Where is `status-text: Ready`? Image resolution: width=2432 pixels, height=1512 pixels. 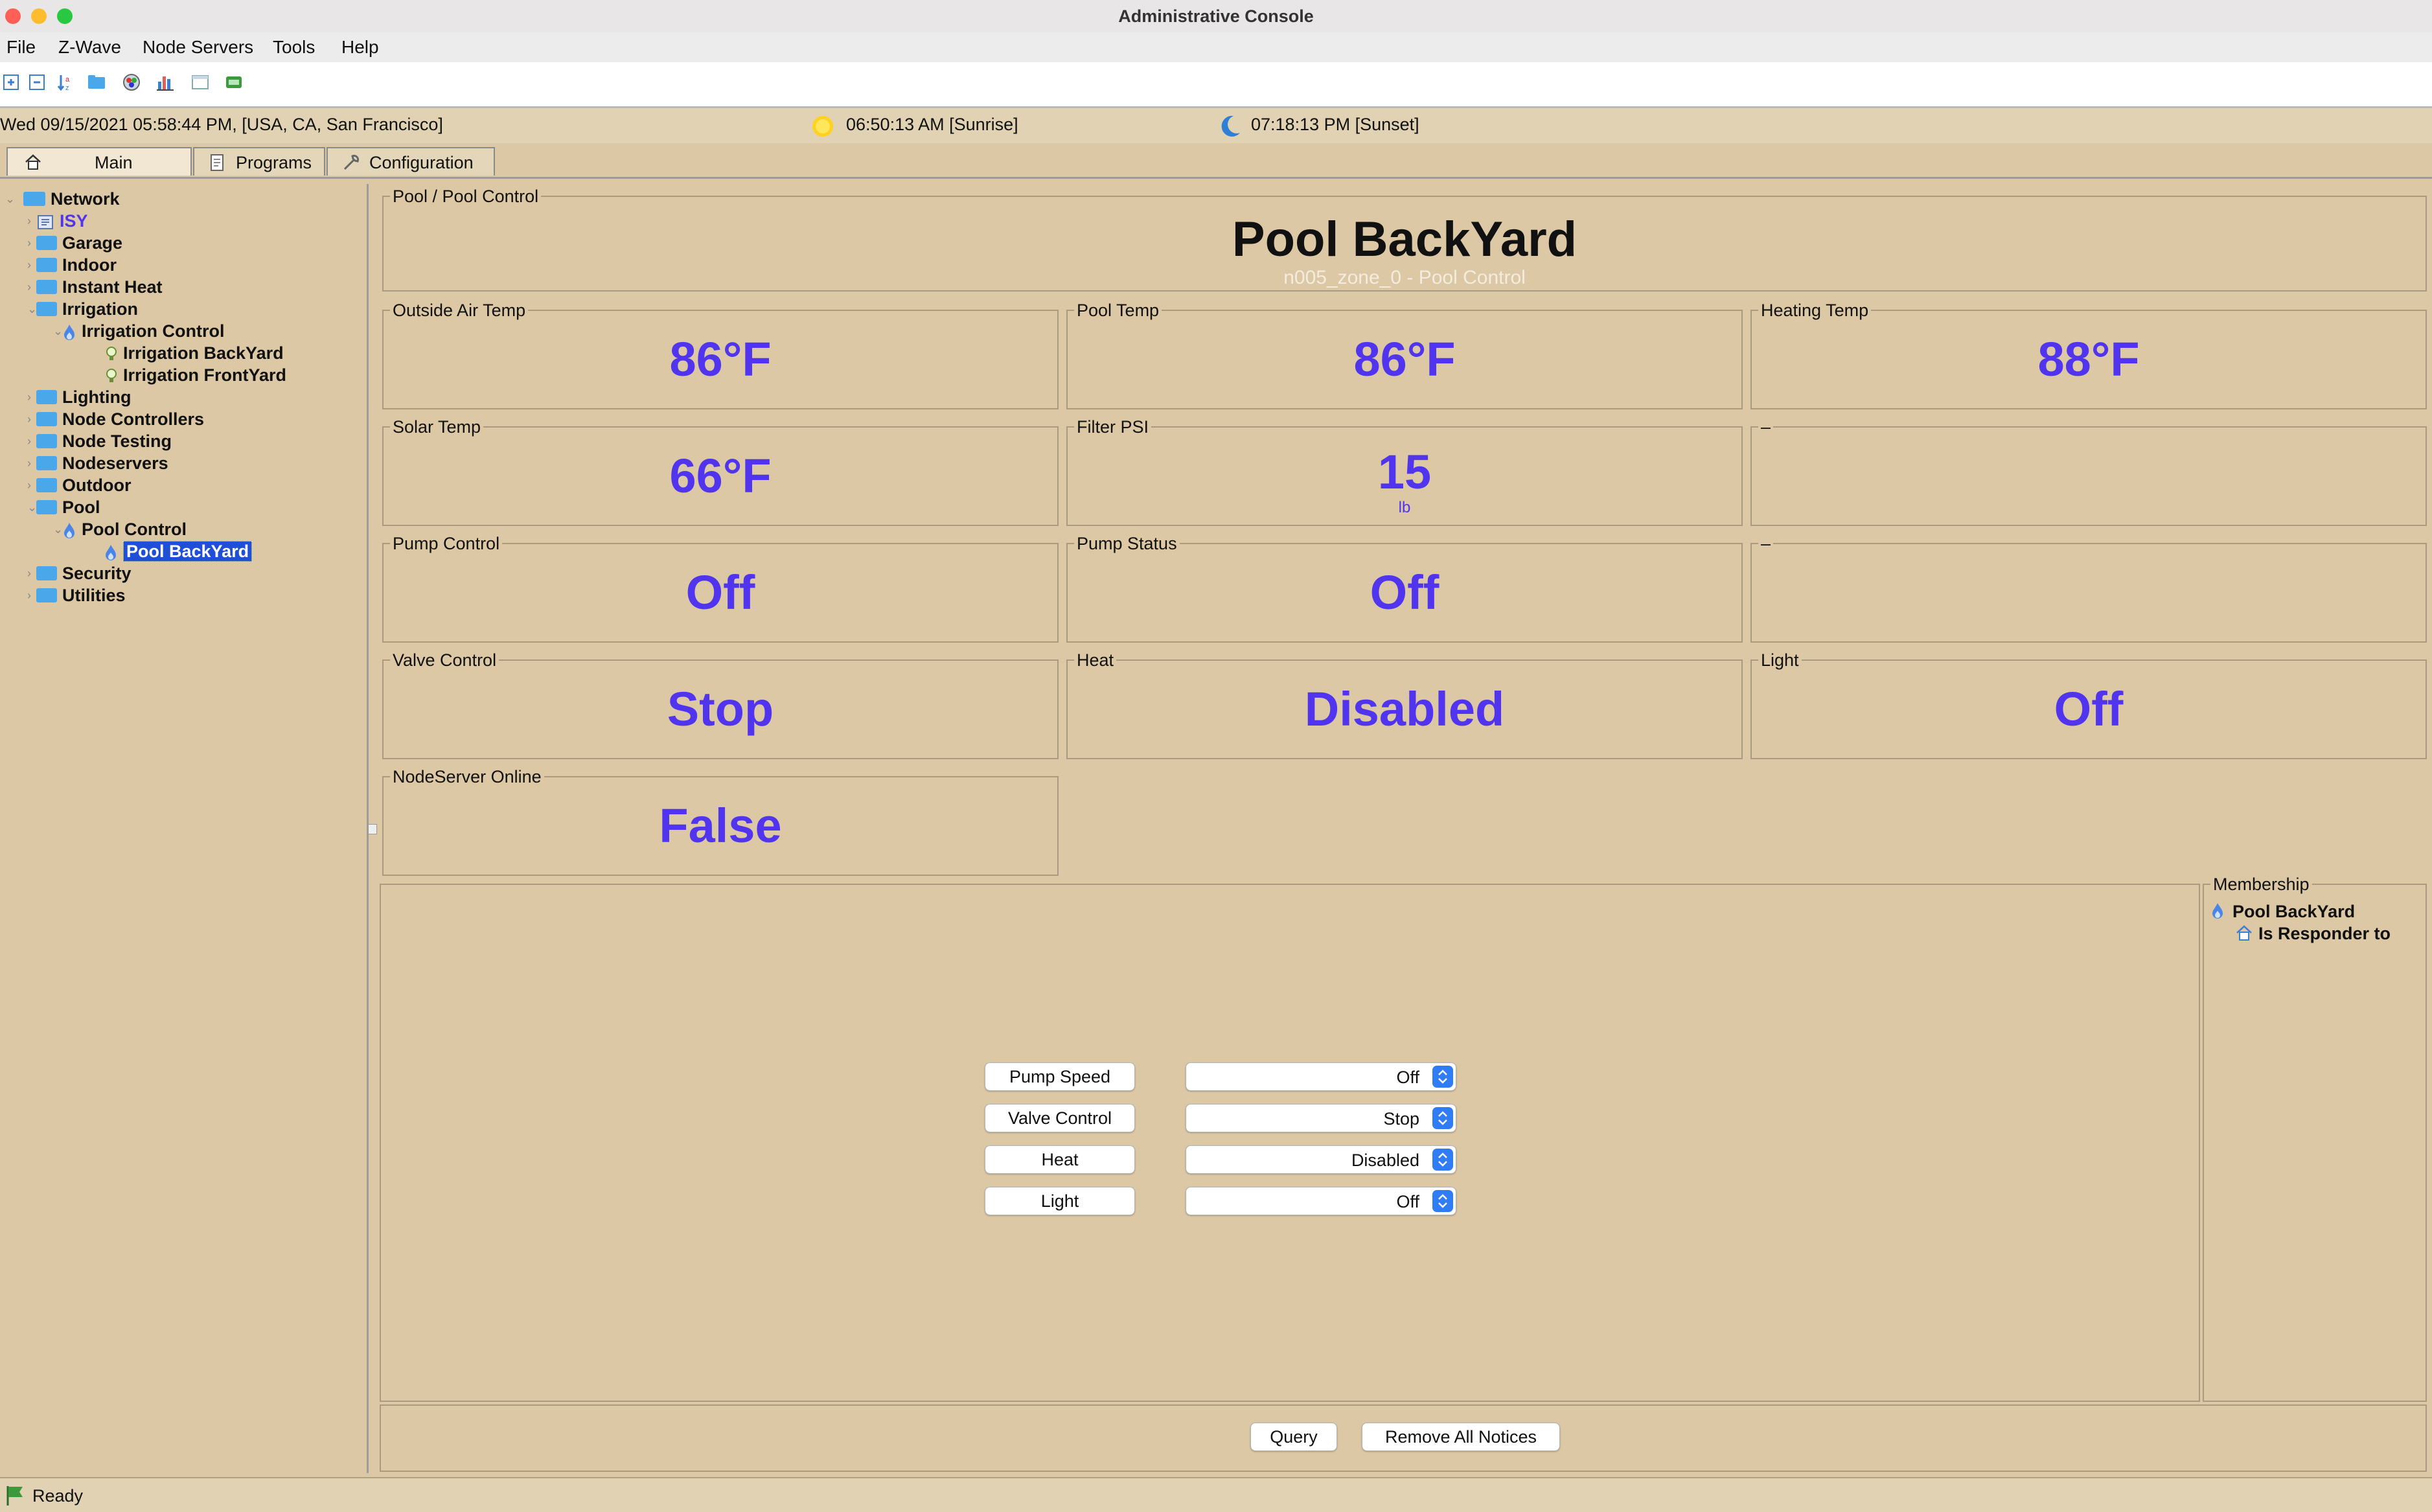 status-text: Ready is located at coordinates (58, 1496).